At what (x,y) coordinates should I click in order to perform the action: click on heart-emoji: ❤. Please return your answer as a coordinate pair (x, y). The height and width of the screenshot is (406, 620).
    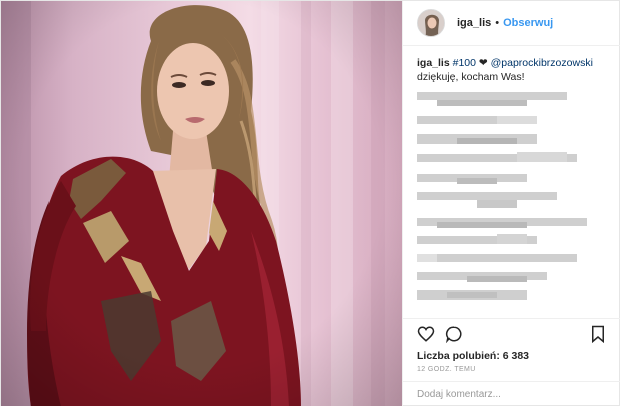
    Looking at the image, I should click on (483, 63).